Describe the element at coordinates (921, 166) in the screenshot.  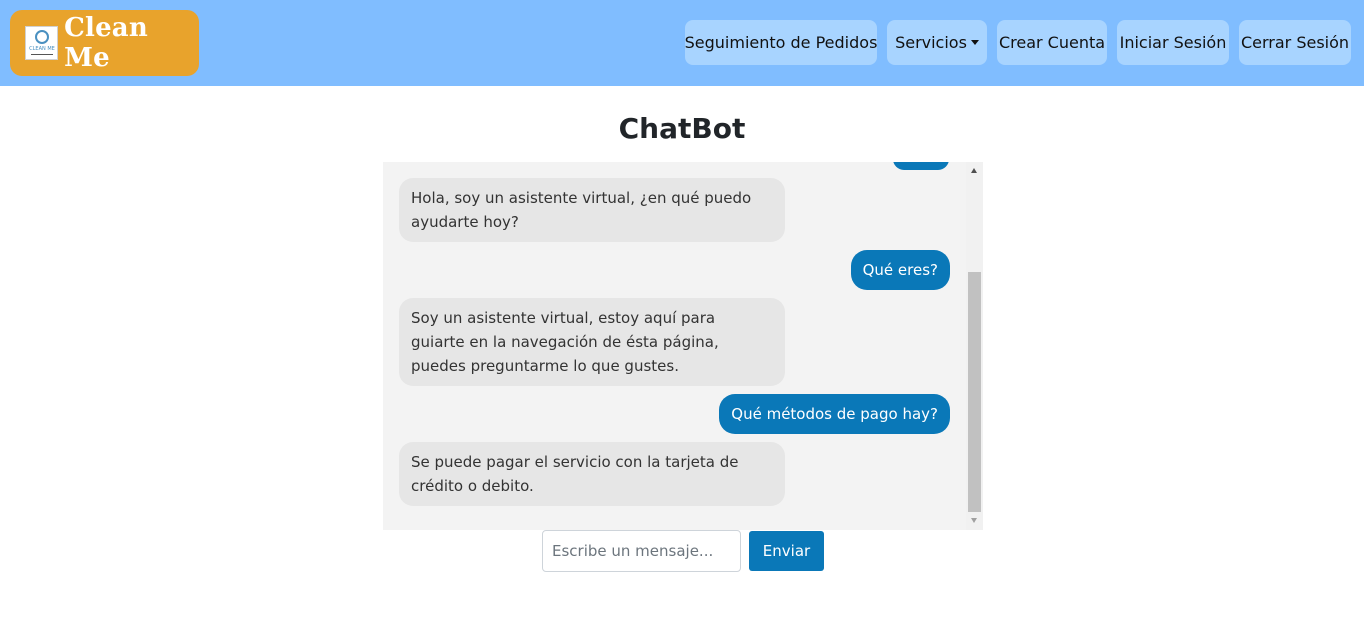
I see `previous-user-message-partial` at that location.